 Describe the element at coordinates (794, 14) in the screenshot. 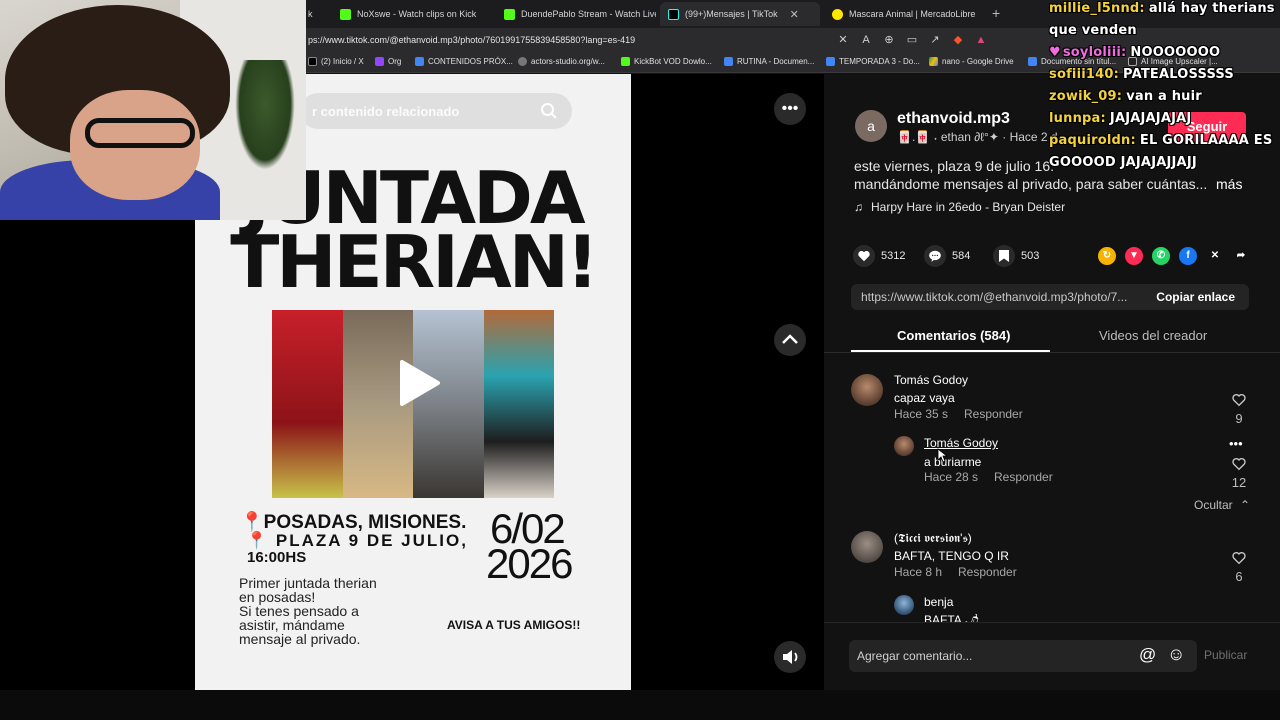

I see `close-tab-icon: ✕` at that location.